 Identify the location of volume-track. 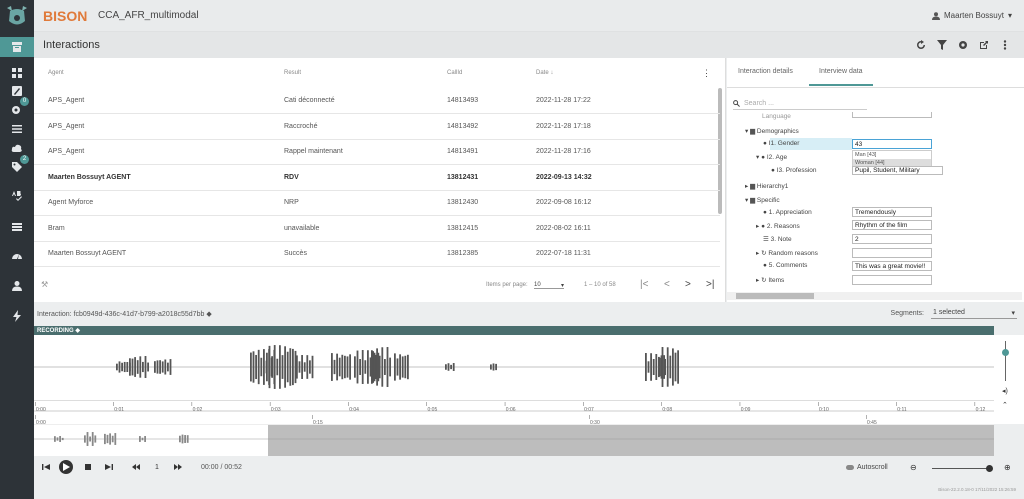
(1005, 361).